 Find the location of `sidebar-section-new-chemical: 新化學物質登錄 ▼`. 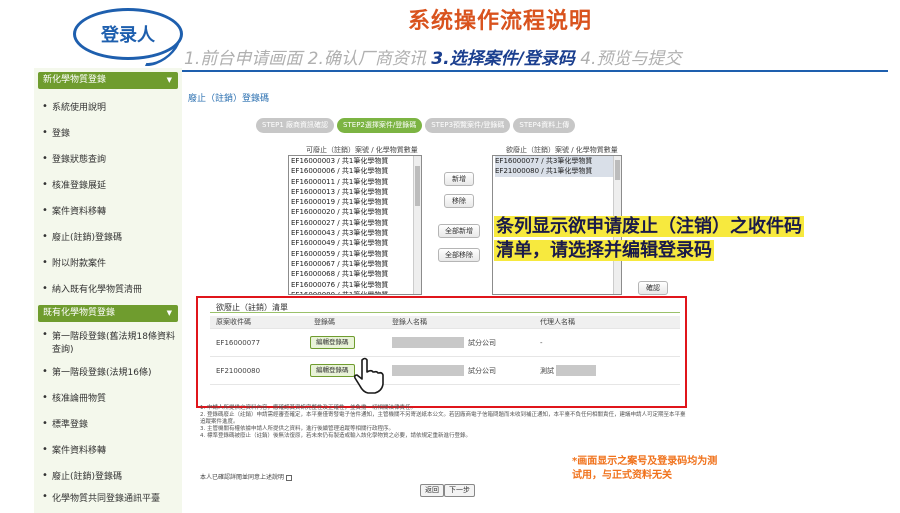

sidebar-section-new-chemical: 新化學物質登錄 ▼ is located at coordinates (108, 80).